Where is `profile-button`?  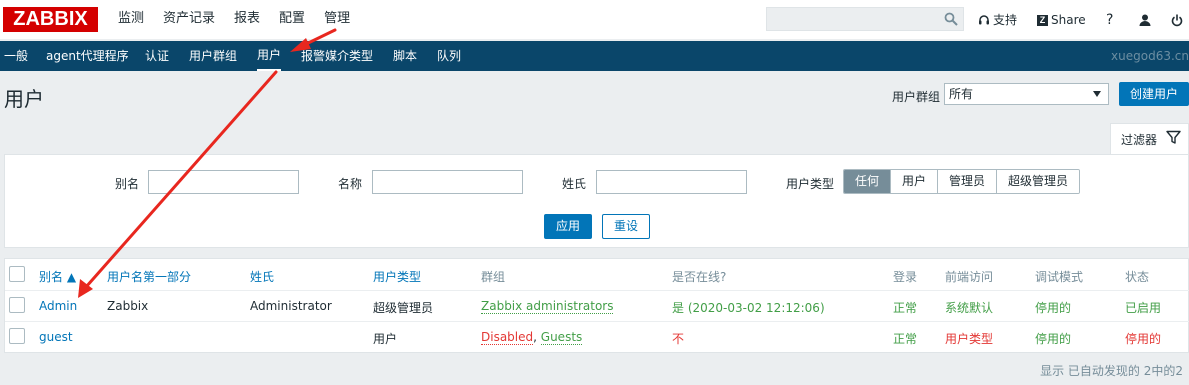 profile-button is located at coordinates (1145, 20).